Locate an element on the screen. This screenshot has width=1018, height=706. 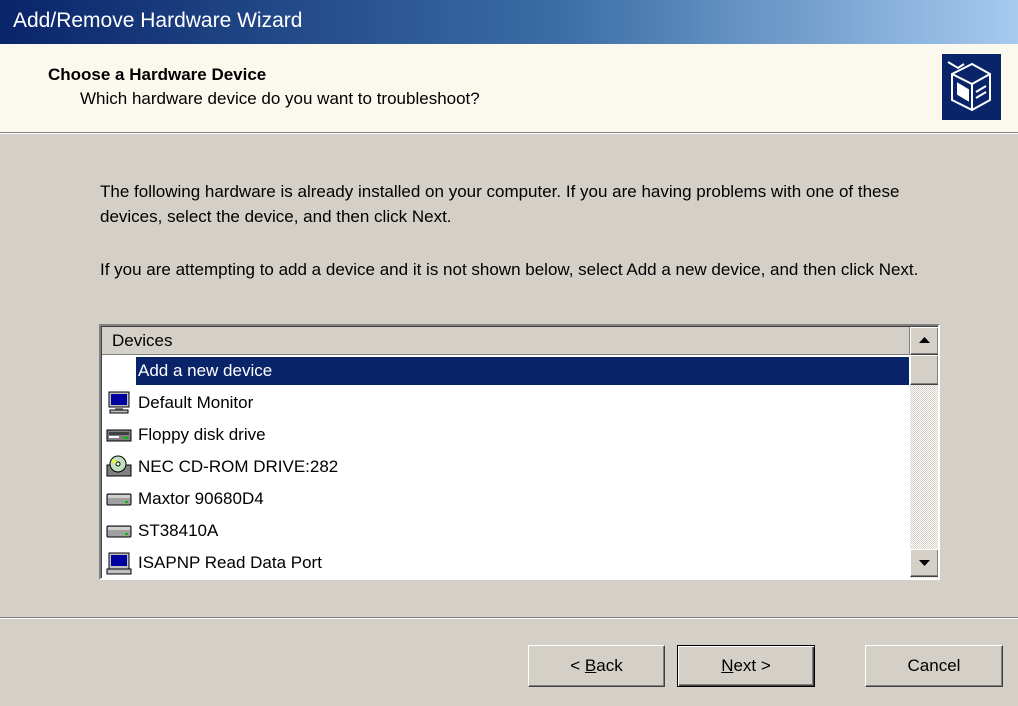
back-button: < Back is located at coordinates (596, 666).